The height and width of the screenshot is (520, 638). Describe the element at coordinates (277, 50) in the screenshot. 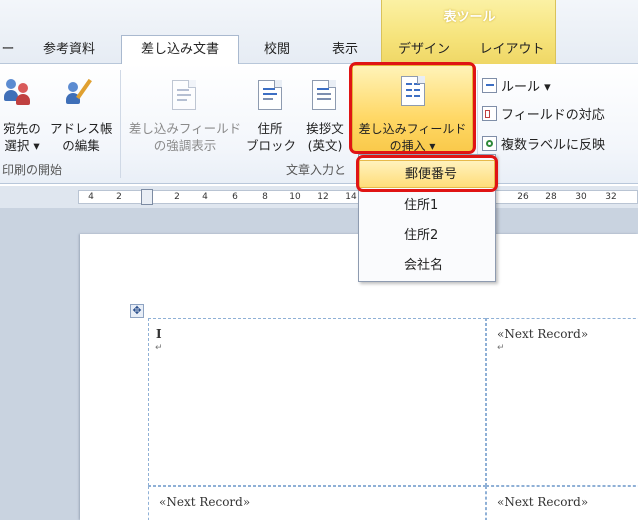

I see `tab-review: 校閲` at that location.